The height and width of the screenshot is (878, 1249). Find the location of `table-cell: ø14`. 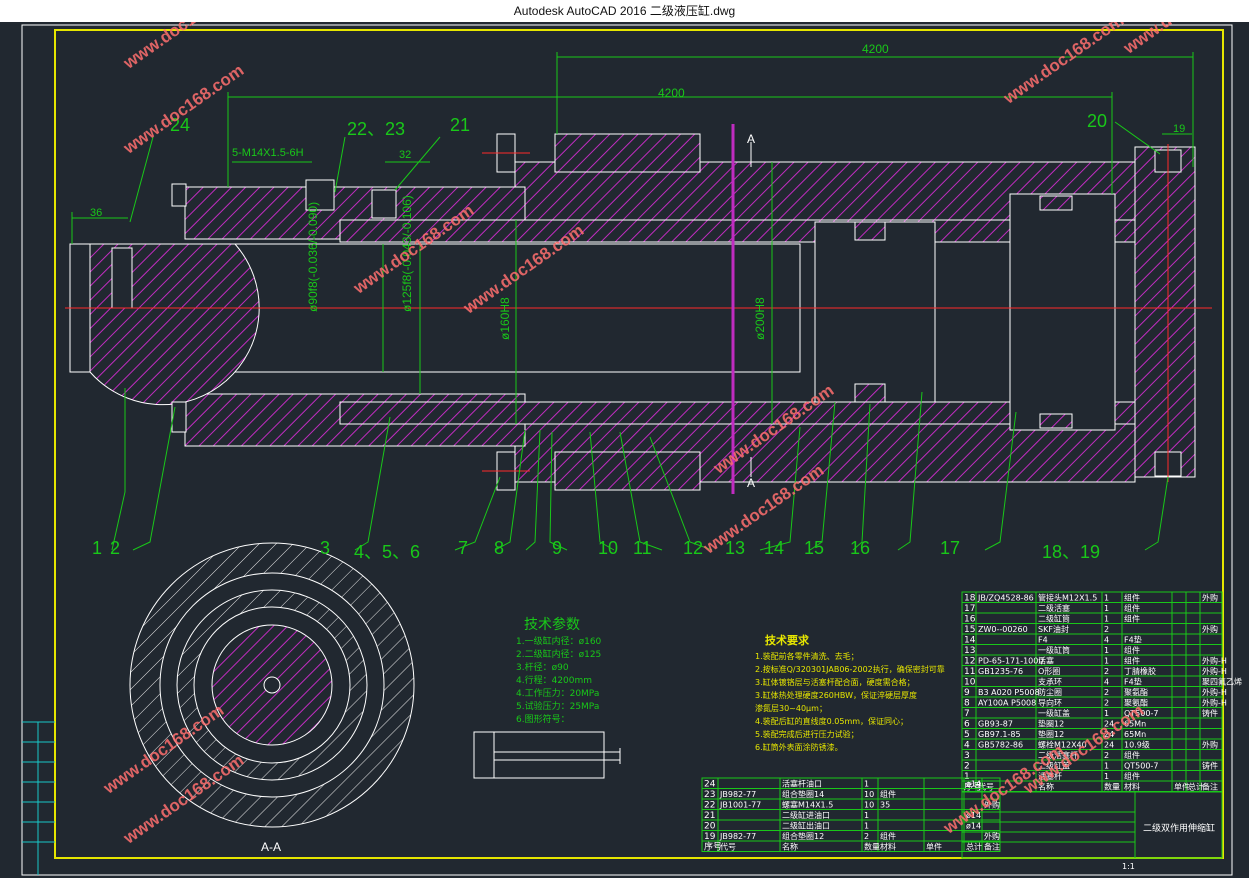

table-cell: ø14 is located at coordinates (973, 784).